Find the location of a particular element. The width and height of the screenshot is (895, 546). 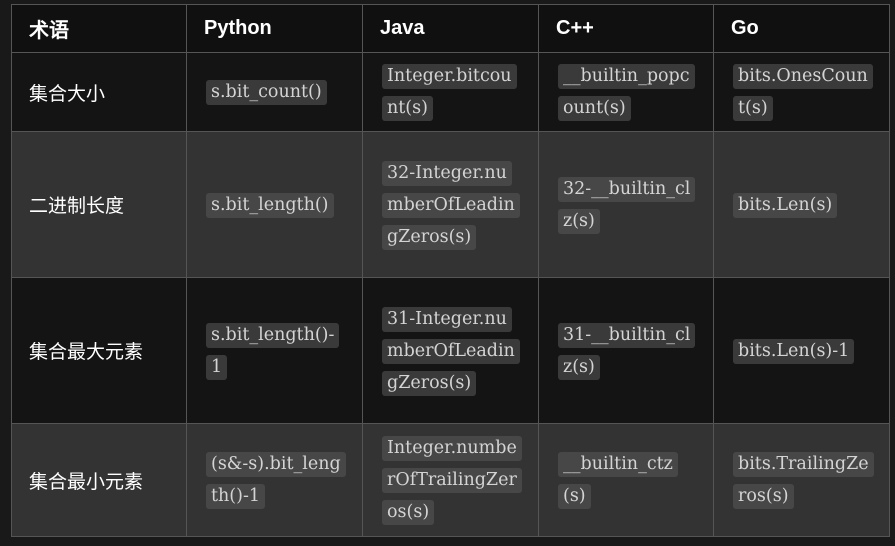

java-cell: Integer.bitcount(s) is located at coordinates (450, 92).